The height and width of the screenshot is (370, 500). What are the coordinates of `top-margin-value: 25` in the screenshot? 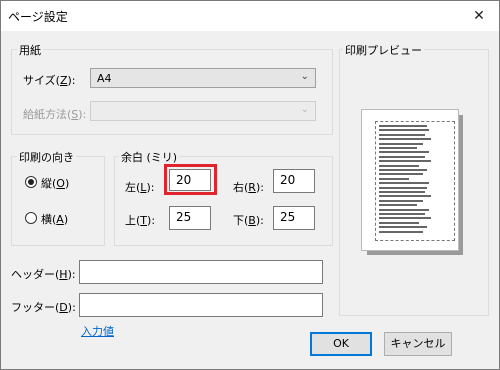 It's located at (184, 217).